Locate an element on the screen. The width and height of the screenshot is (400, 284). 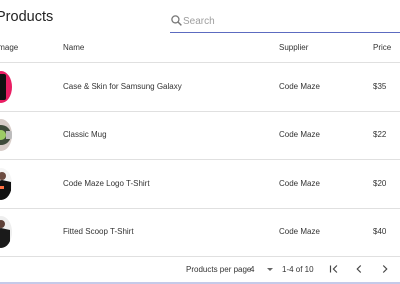
search-icon is located at coordinates (176, 20).